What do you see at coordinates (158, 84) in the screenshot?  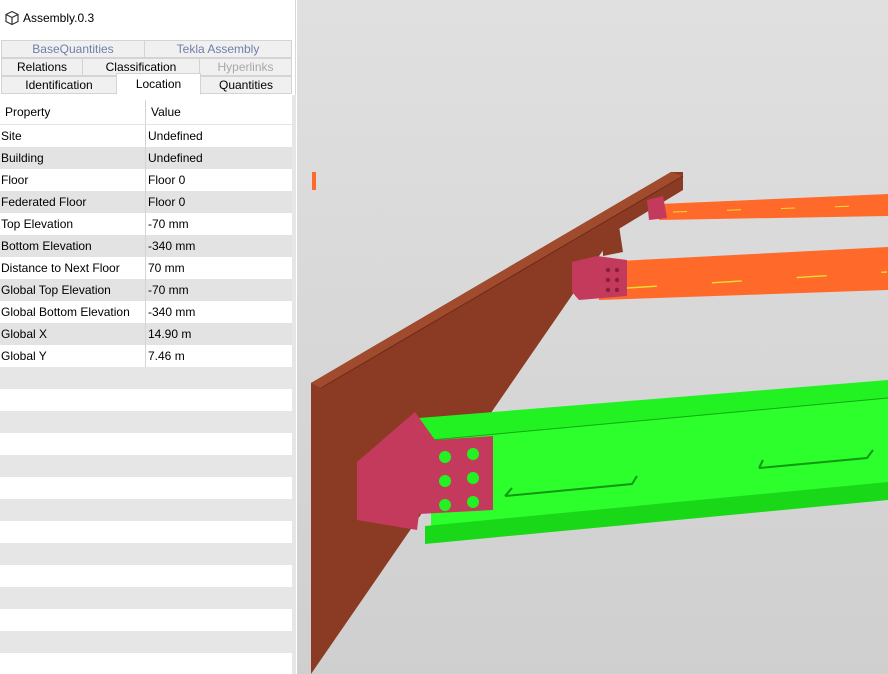 I see `tab-location: Location` at bounding box center [158, 84].